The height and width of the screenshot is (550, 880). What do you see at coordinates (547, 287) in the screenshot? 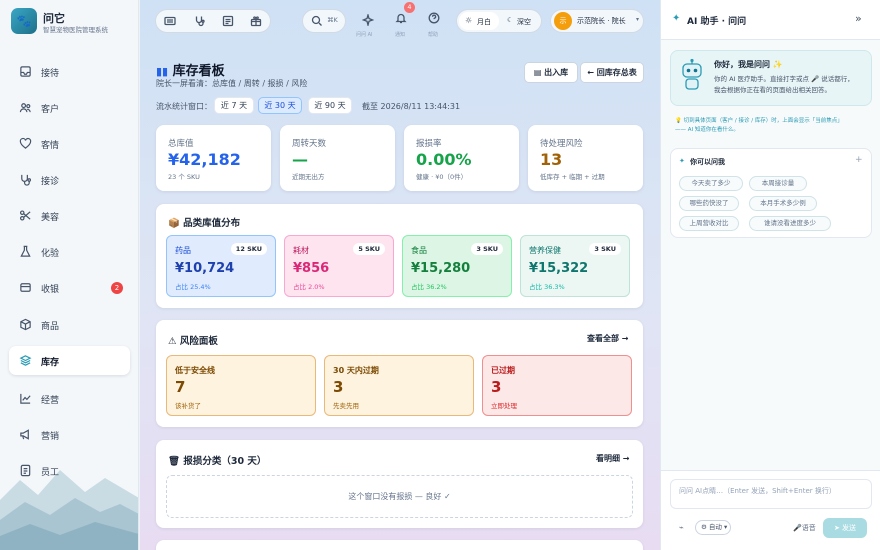
I see `category-share: 占比 36.3%` at bounding box center [547, 287].